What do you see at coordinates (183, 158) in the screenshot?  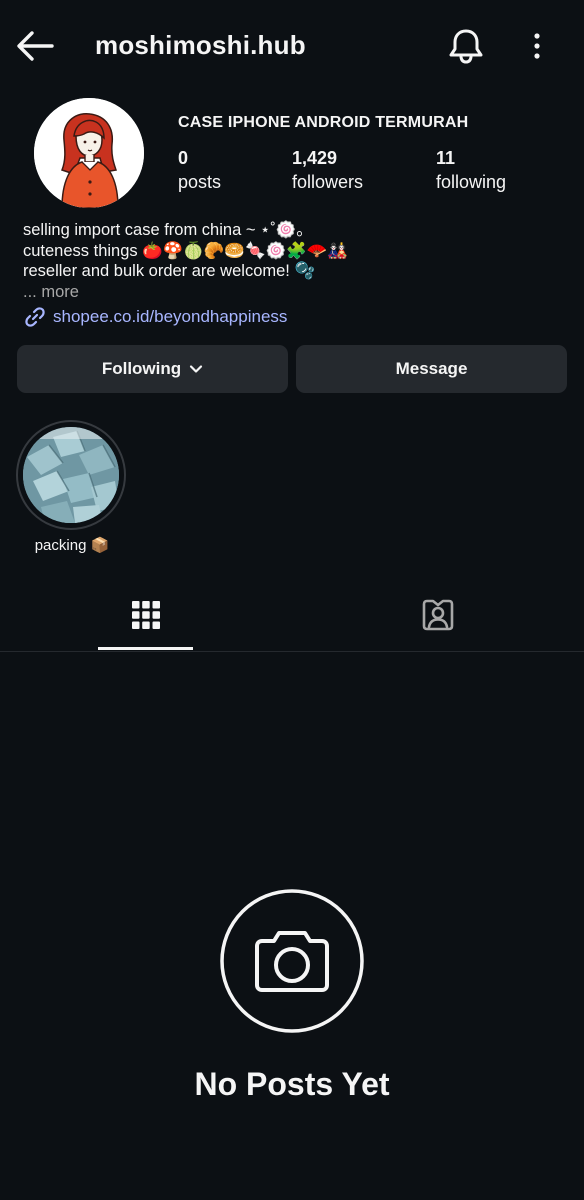 I see `posts-count-value: 0` at bounding box center [183, 158].